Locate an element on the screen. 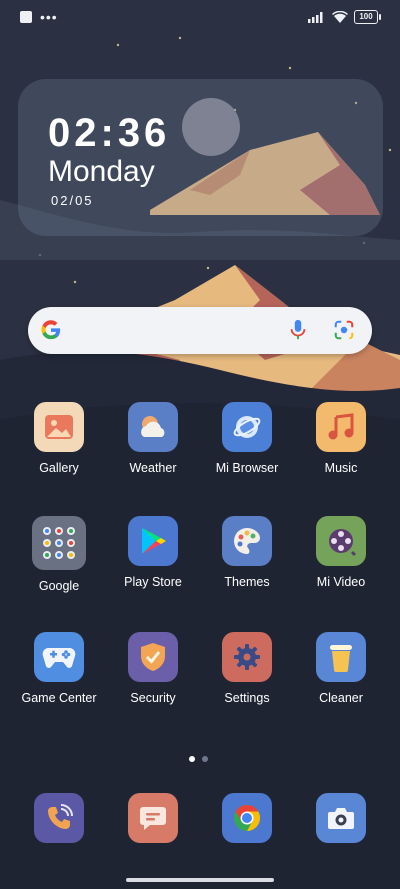  app-cleaner: Cleaner is located at coordinates (341, 668).